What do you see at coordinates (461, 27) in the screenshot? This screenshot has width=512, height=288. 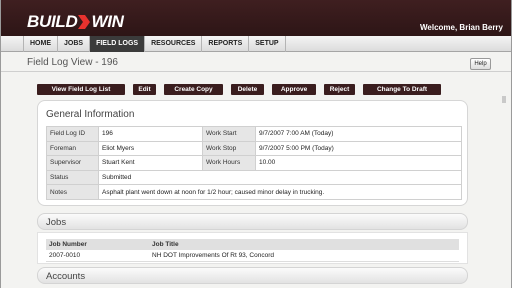 I see `welcome-text: Welcome, Brian Berry` at bounding box center [461, 27].